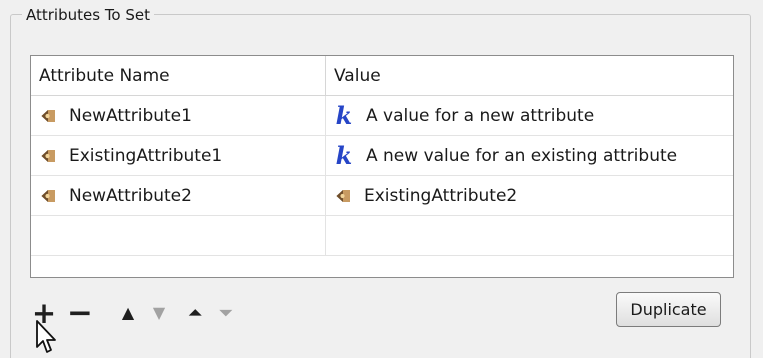  I want to click on table-toolbar: + − ▲ ▼ ⏶ ⏷ Duplicate, so click(382, 313).